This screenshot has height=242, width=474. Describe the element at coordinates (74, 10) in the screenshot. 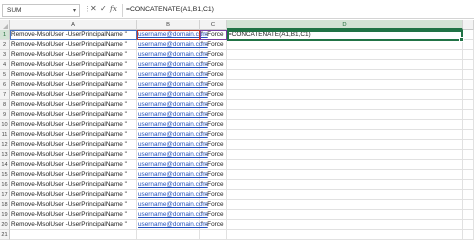

I see `chevron-down-icon: ▾` at that location.